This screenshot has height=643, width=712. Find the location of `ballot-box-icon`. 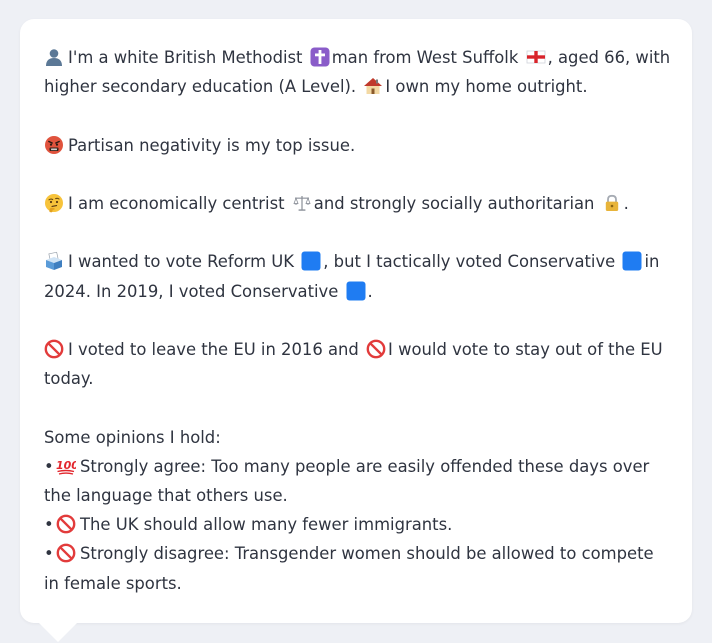

ballot-box-icon is located at coordinates (54, 261).